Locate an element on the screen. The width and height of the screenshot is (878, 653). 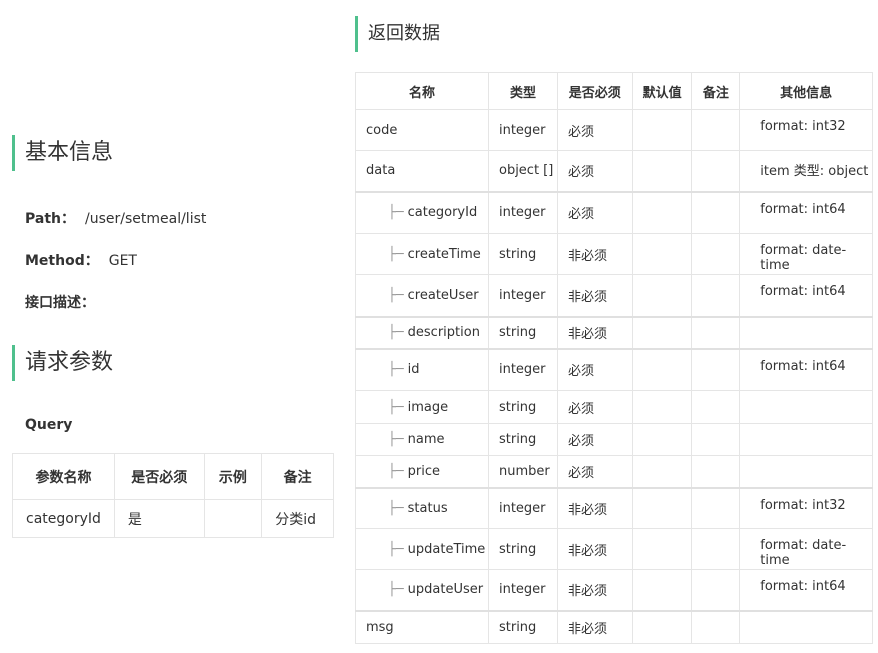
query-label: Query is located at coordinates (49, 425).